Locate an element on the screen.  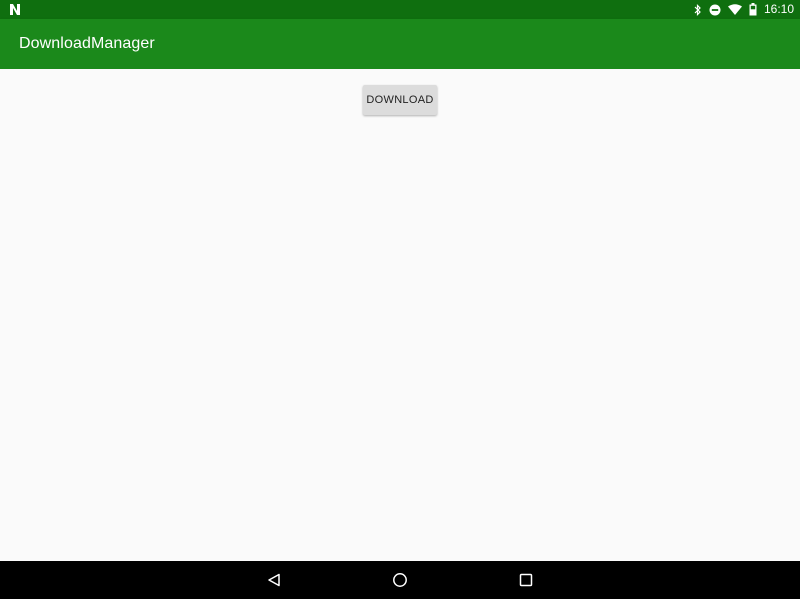
download-button: DOWNLOAD is located at coordinates (400, 100).